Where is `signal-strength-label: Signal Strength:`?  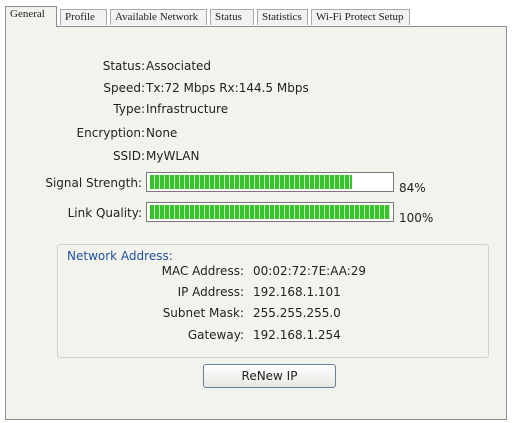
signal-strength-label: Signal Strength: is located at coordinates (93, 183).